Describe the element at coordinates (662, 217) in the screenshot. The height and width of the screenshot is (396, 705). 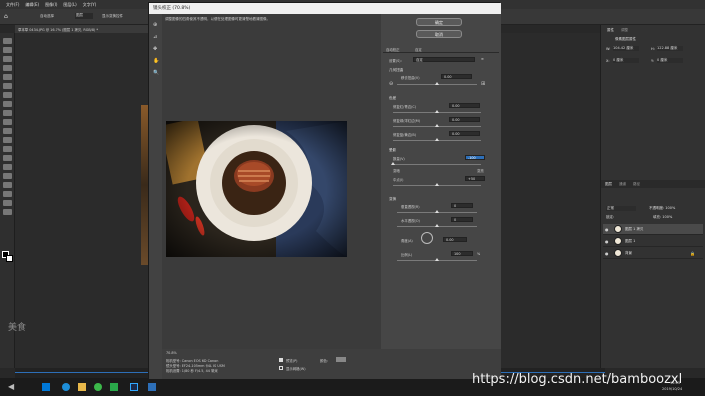
I see `fill-field: 填充: 100%` at that location.